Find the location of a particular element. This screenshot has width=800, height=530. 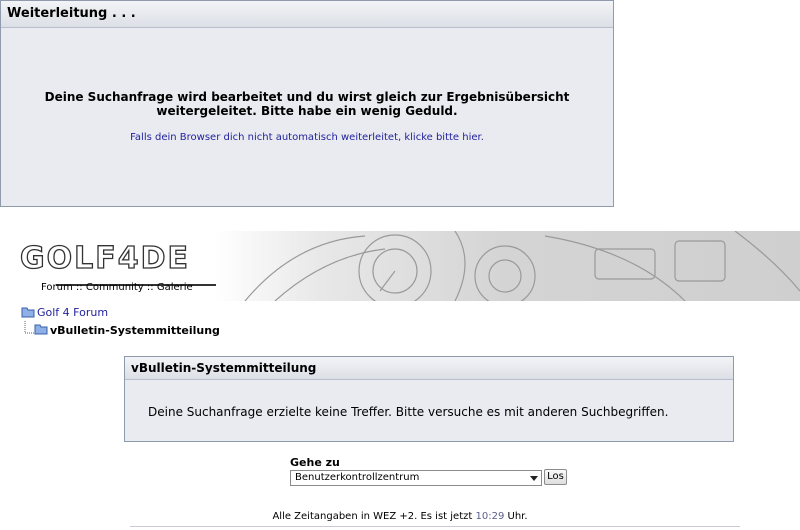

site-logo: GOLF4DE is located at coordinates (117, 263).